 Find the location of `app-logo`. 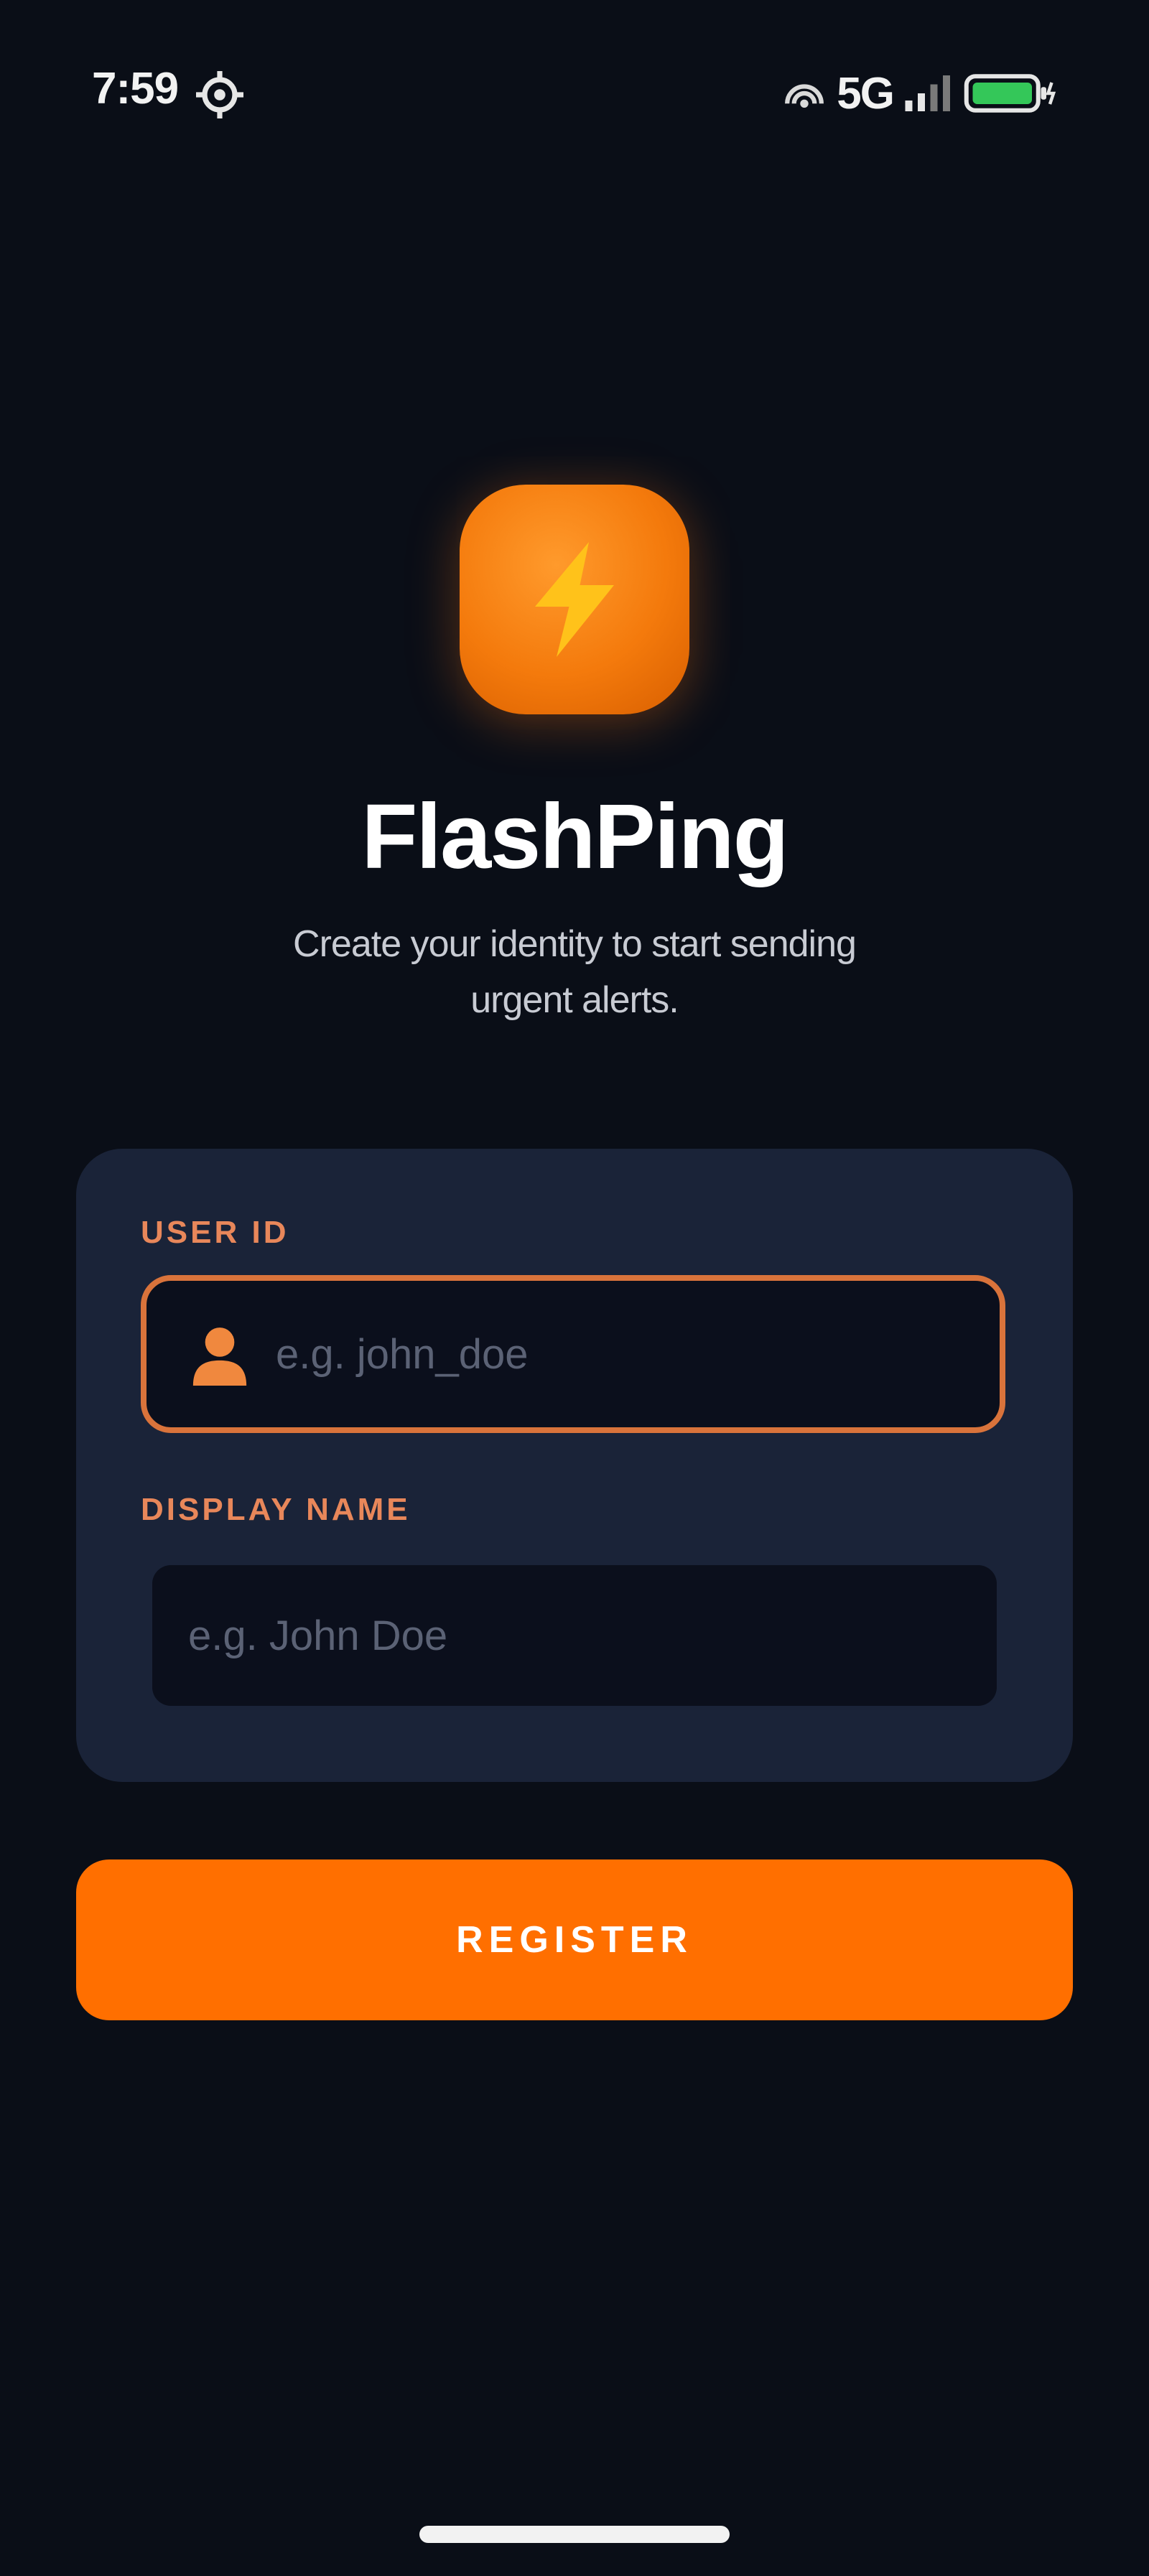

app-logo is located at coordinates (574, 599).